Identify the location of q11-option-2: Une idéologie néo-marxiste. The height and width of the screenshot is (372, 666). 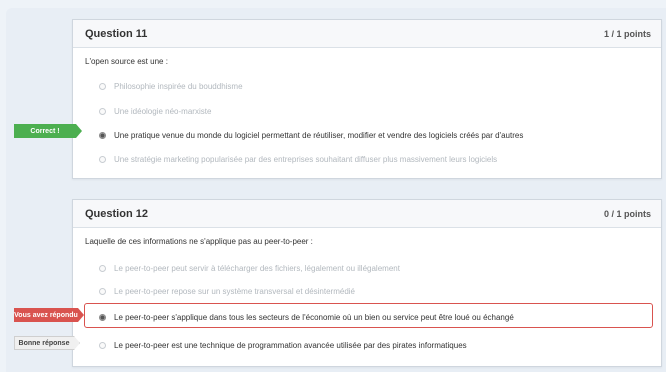
(155, 111).